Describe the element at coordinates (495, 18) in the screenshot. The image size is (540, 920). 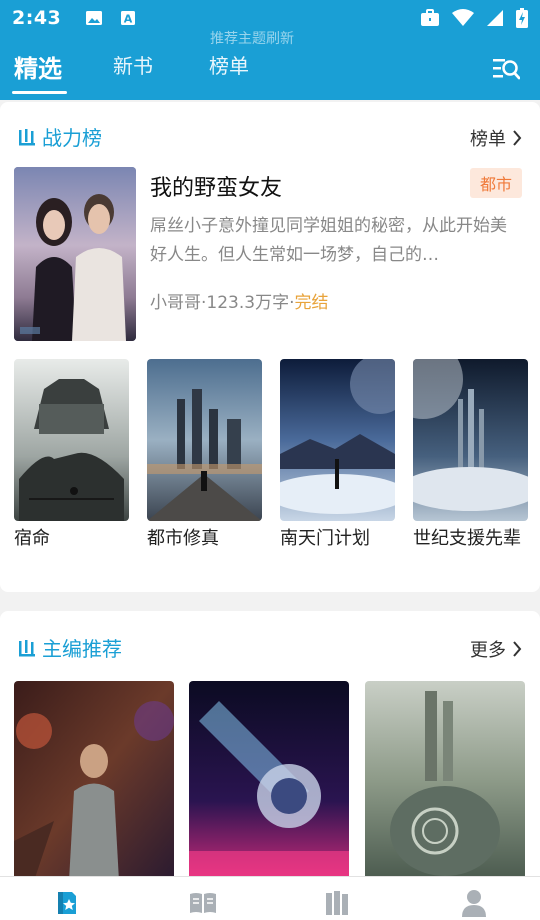
I see `signal-icon` at that location.